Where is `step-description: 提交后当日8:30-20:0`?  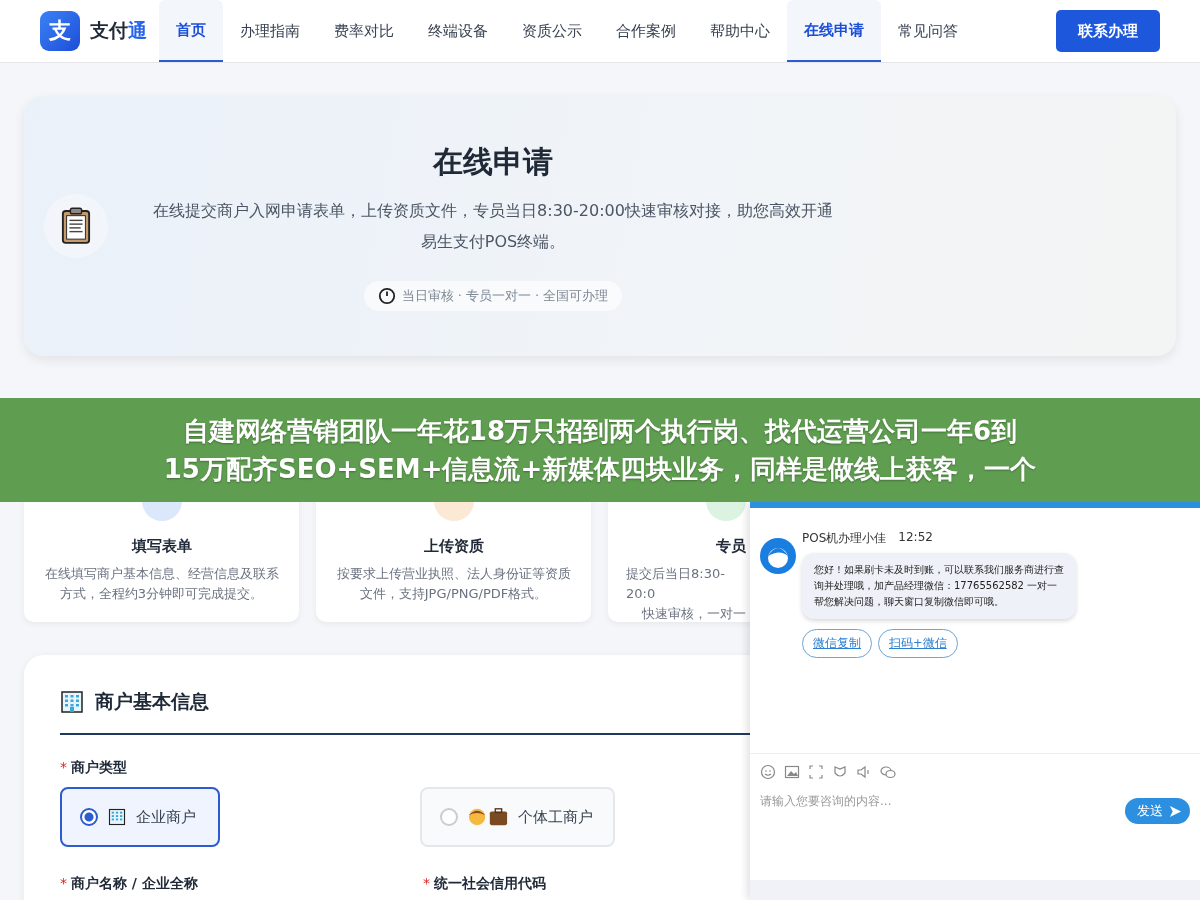
step-description: 提交后当日8:30-20:0 is located at coordinates (676, 584).